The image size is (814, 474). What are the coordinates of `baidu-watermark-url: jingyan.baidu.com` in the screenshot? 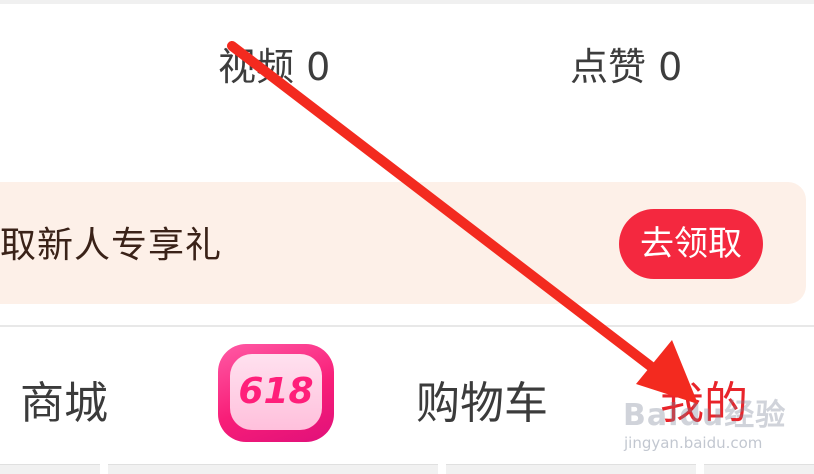 It's located at (693, 443).